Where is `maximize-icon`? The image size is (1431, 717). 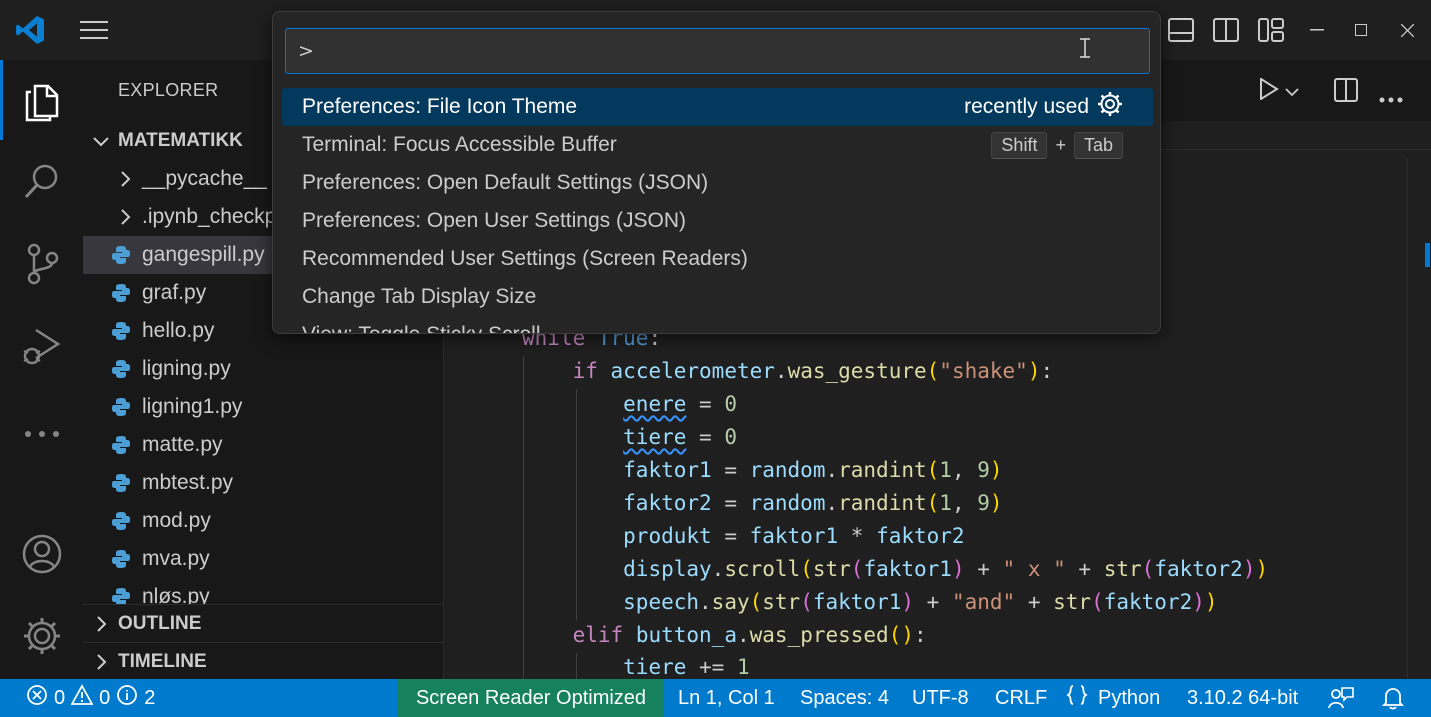 maximize-icon is located at coordinates (1361, 30).